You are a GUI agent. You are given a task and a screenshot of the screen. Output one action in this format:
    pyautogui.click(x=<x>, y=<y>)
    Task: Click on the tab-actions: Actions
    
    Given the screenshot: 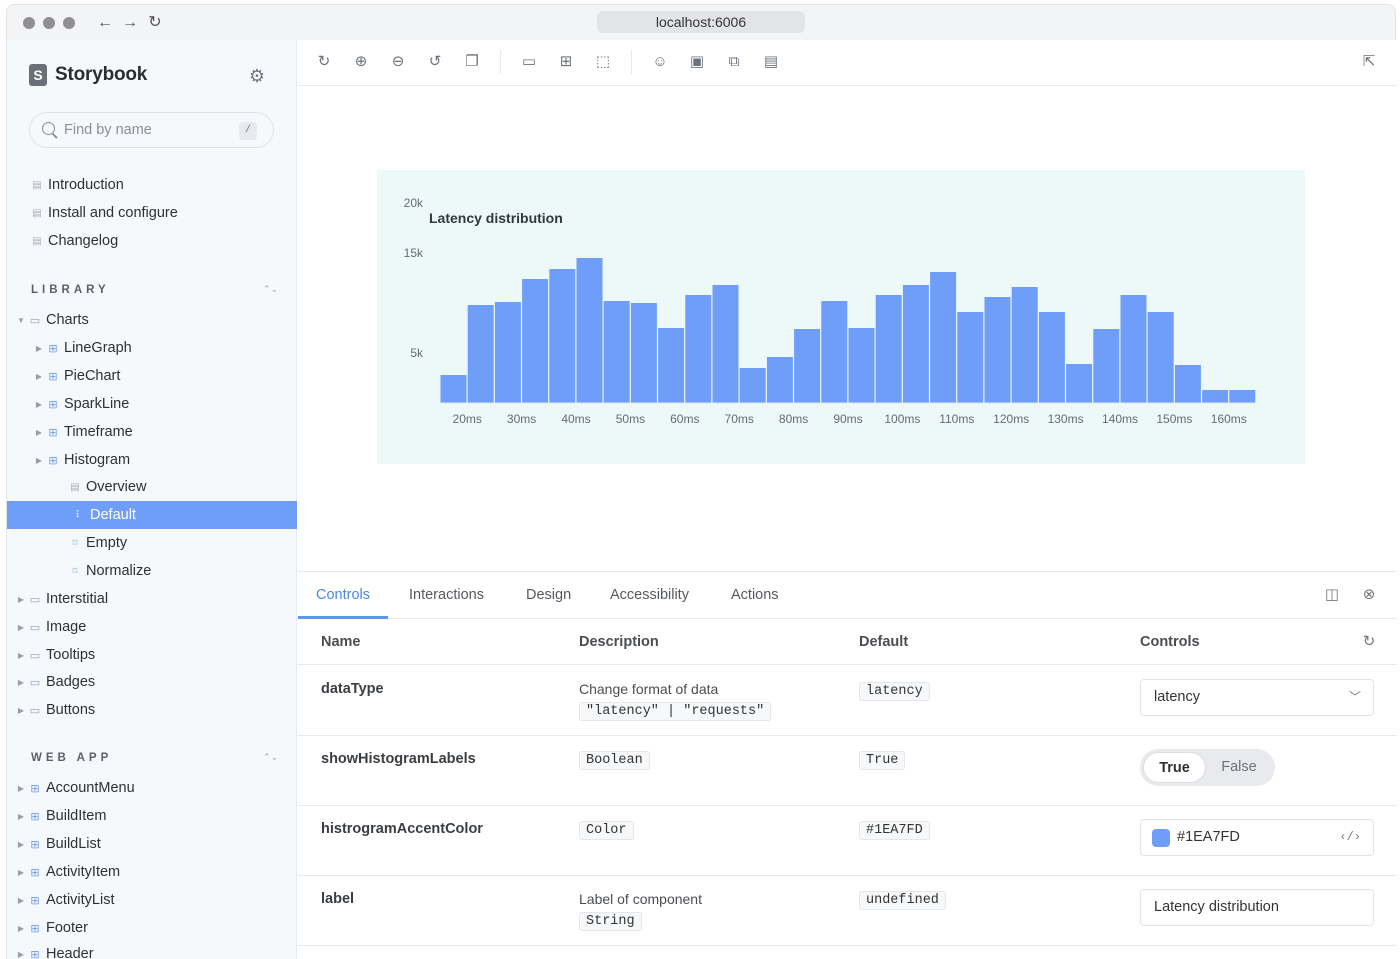 What is the action you would take?
    pyautogui.click(x=755, y=595)
    